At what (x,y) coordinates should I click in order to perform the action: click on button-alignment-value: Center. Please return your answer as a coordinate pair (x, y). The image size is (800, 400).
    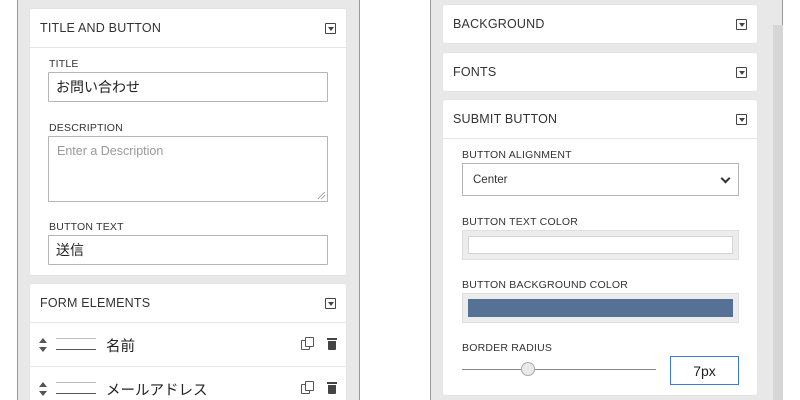
    Looking at the image, I should click on (490, 179).